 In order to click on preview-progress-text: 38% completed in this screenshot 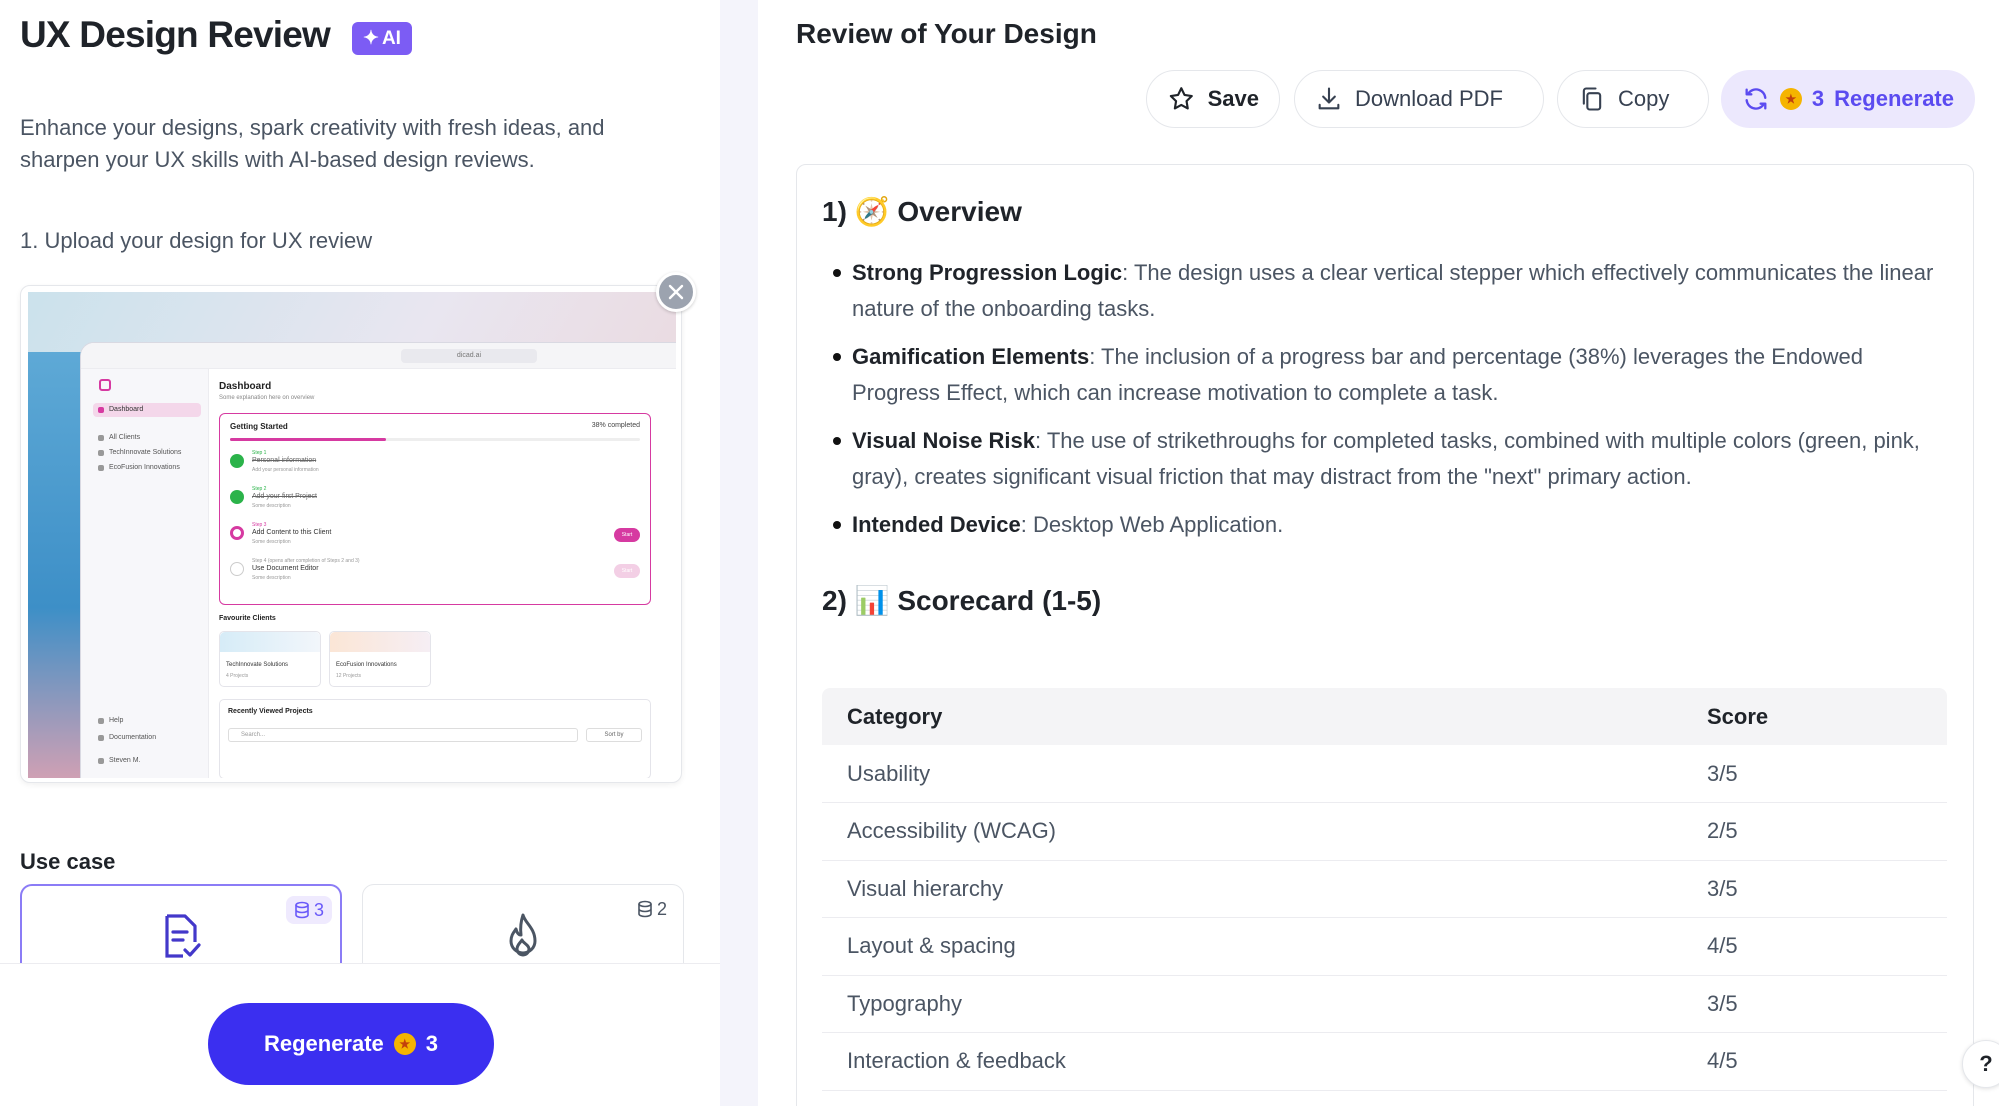, I will do `click(615, 425)`.